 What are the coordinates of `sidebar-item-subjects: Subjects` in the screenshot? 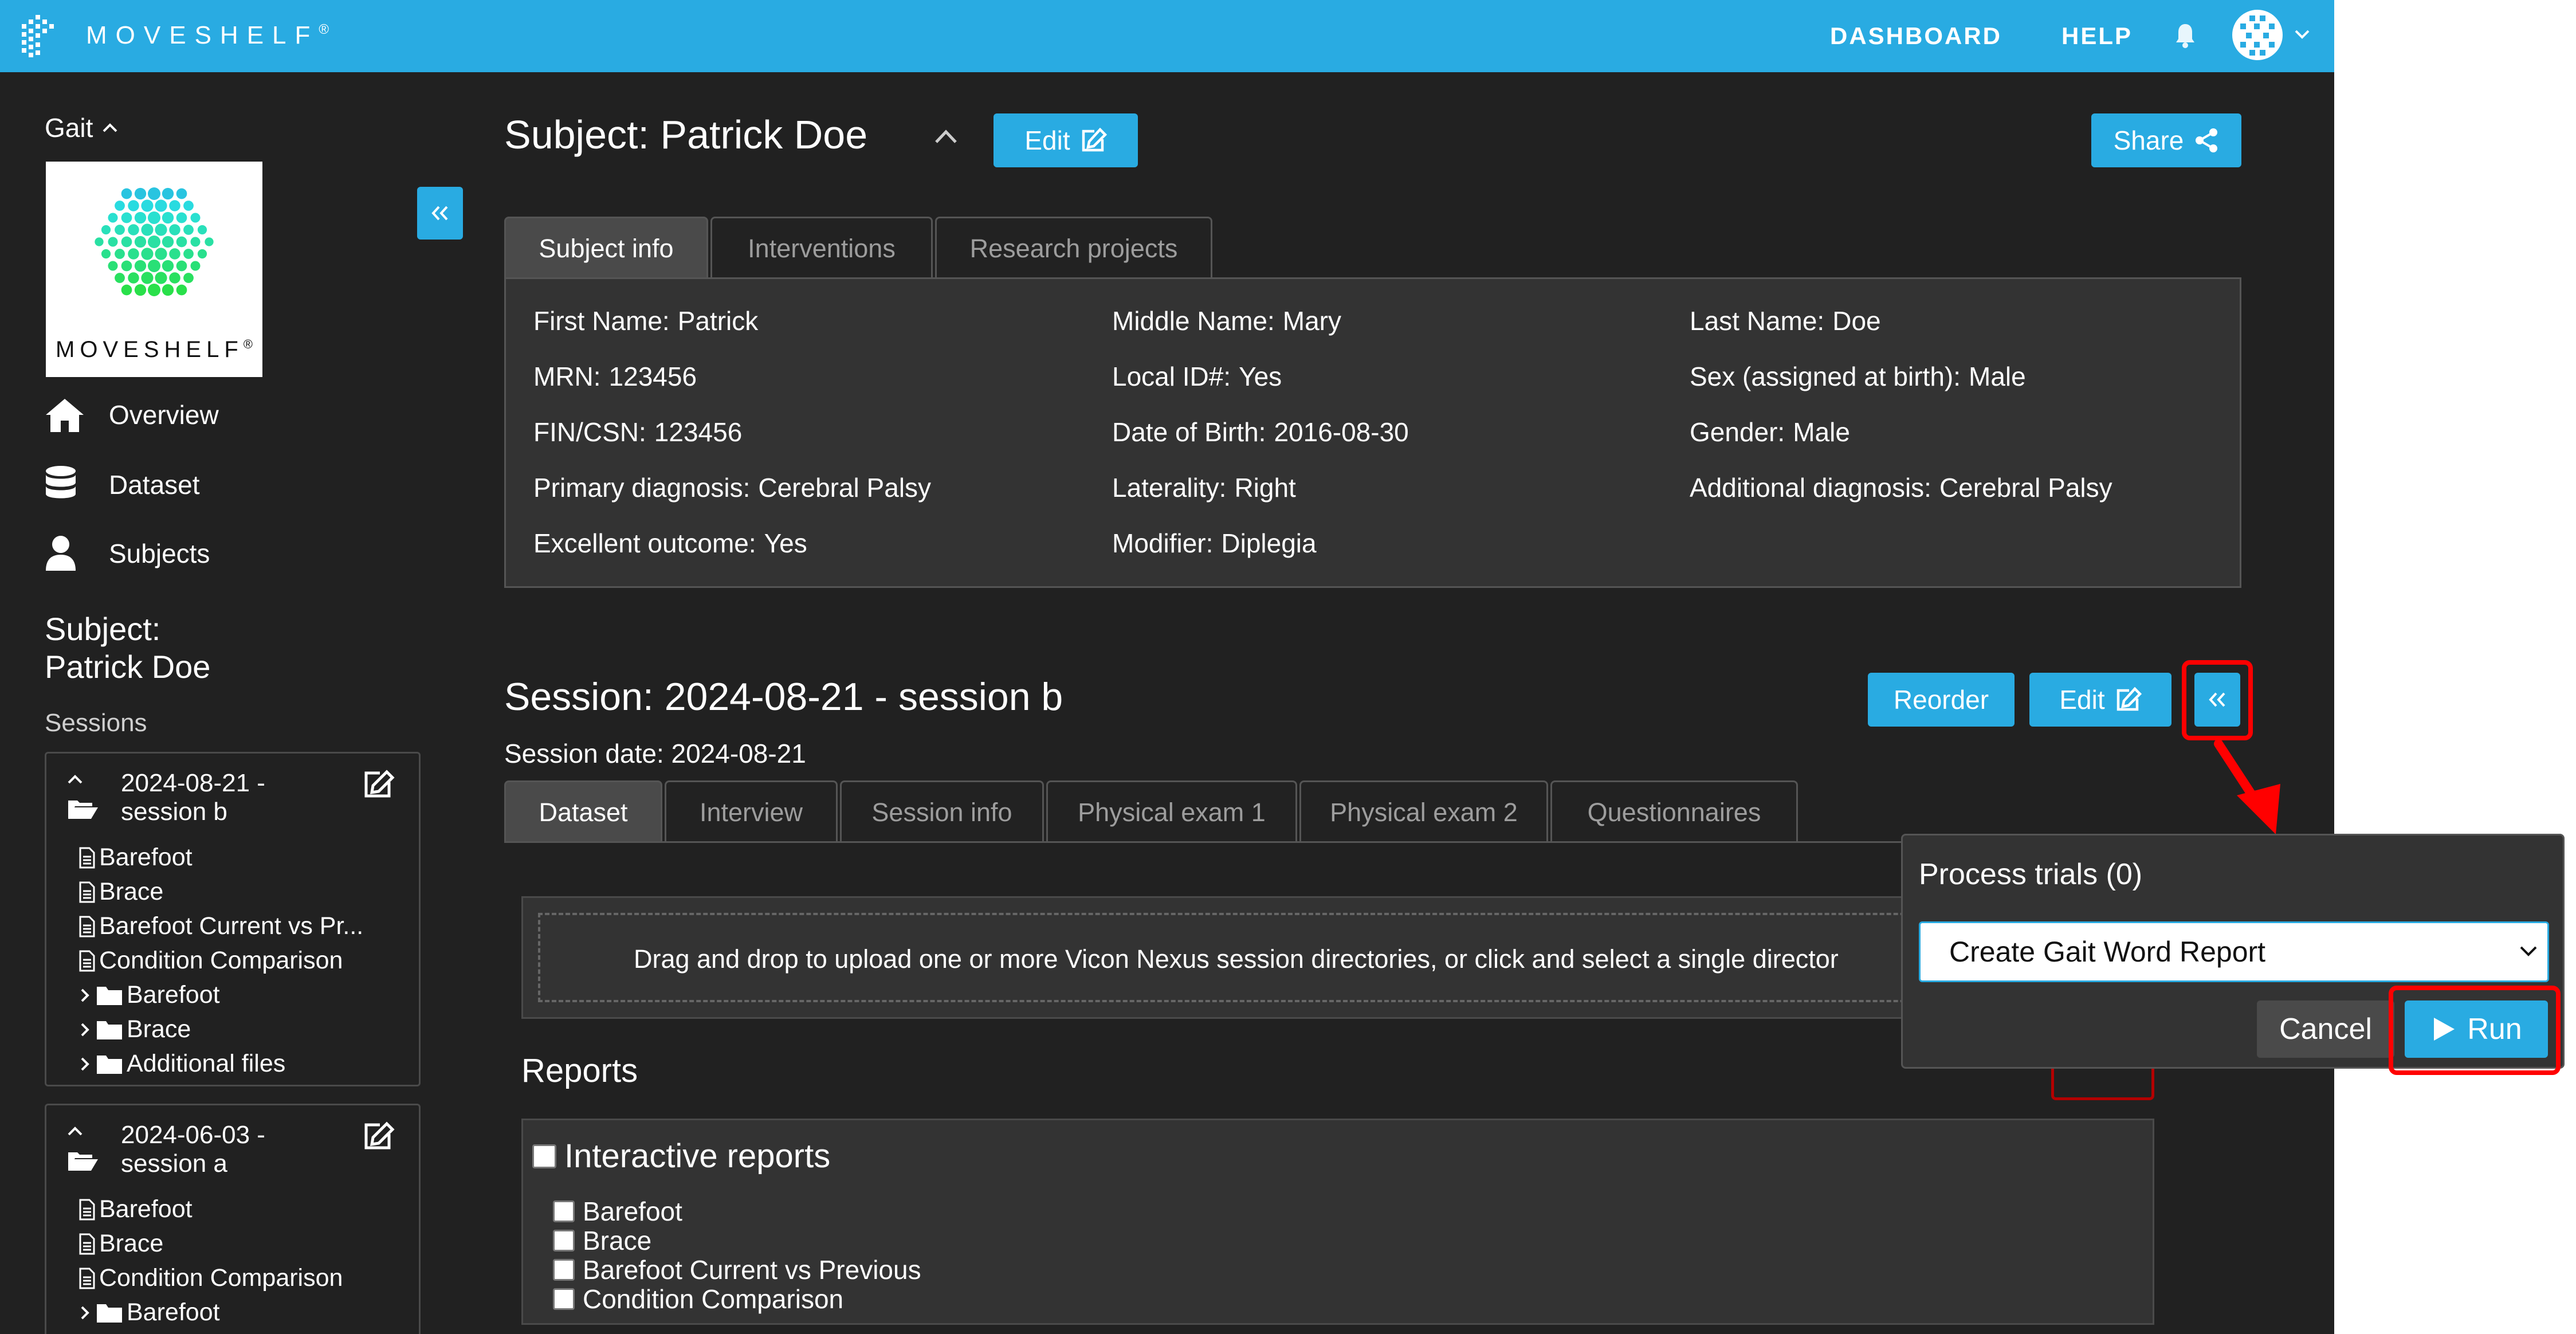 It's located at (128, 553).